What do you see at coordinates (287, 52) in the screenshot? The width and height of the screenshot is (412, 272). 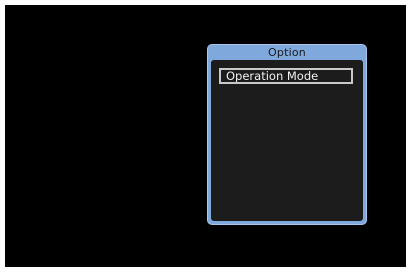 I see `option-menu-title: Option` at bounding box center [287, 52].